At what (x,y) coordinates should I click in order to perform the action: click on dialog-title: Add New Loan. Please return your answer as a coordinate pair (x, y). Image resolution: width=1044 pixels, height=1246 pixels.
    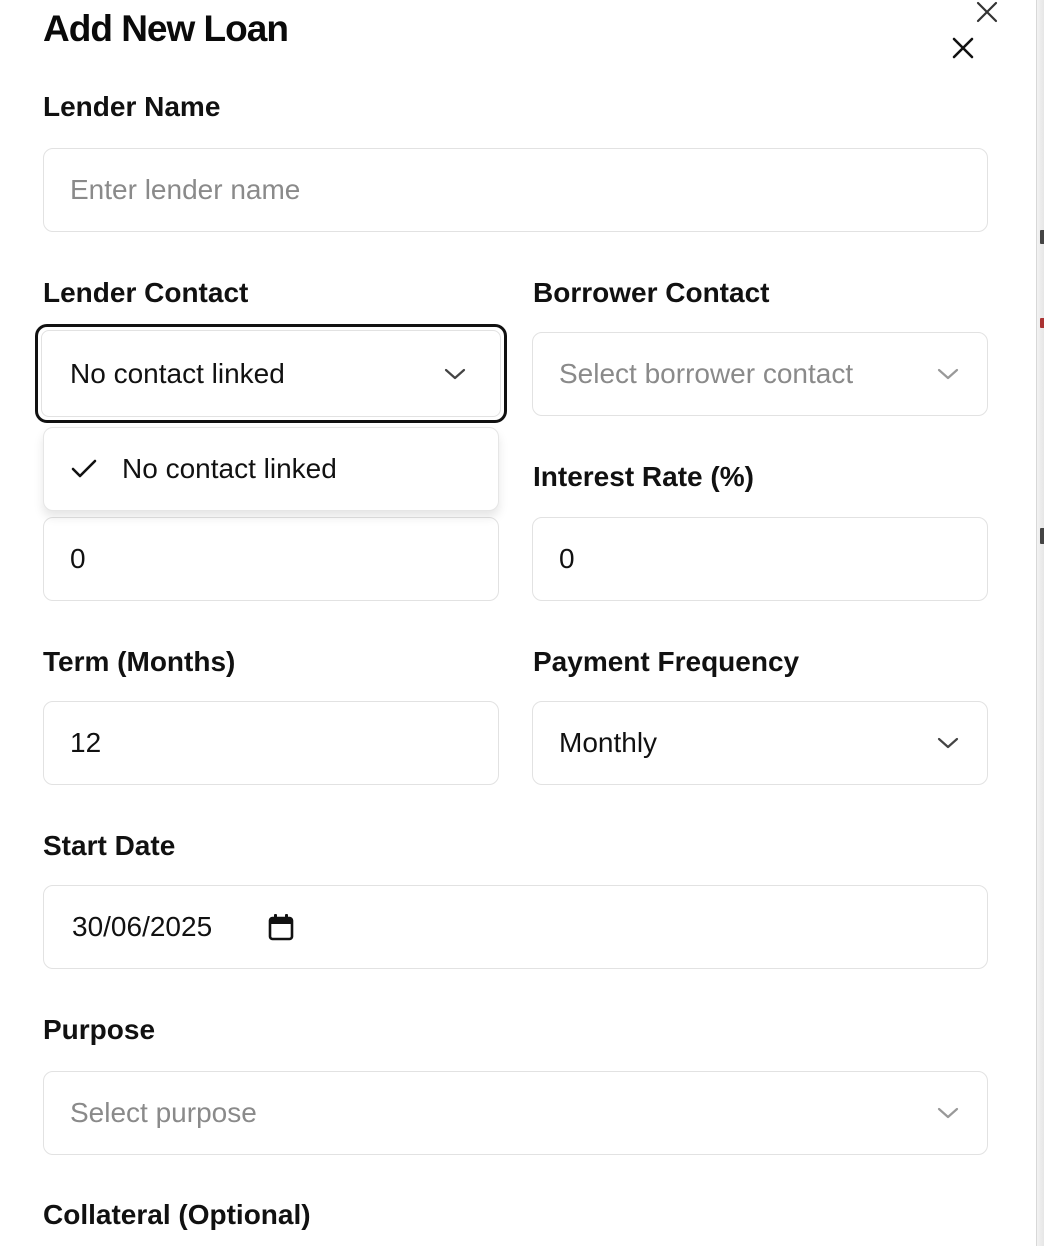
    Looking at the image, I should click on (166, 28).